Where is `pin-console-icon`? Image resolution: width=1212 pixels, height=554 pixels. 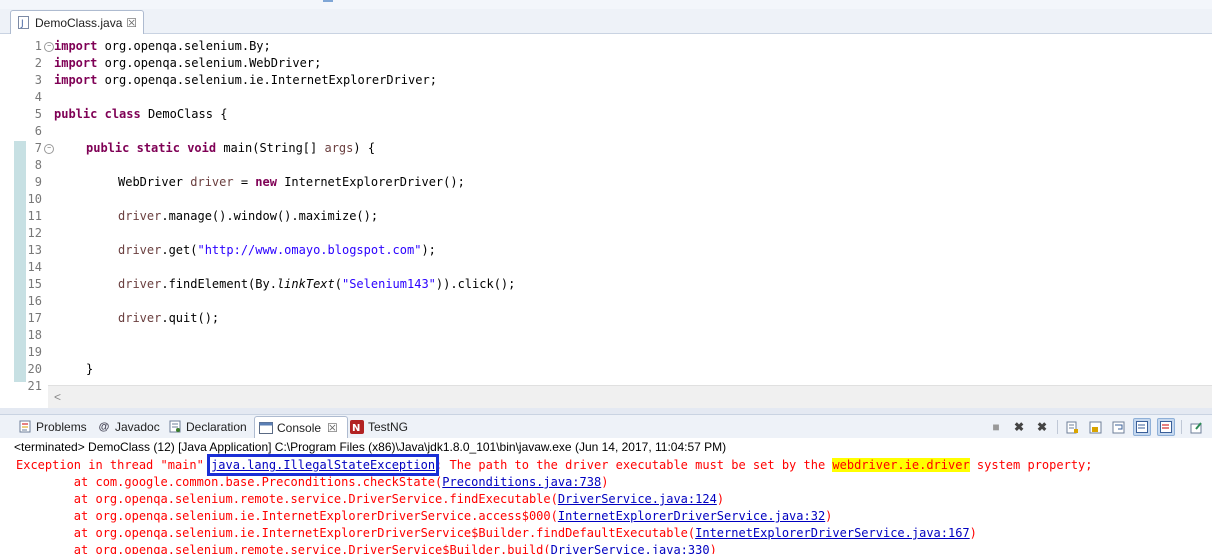
pin-console-icon is located at coordinates (1196, 427).